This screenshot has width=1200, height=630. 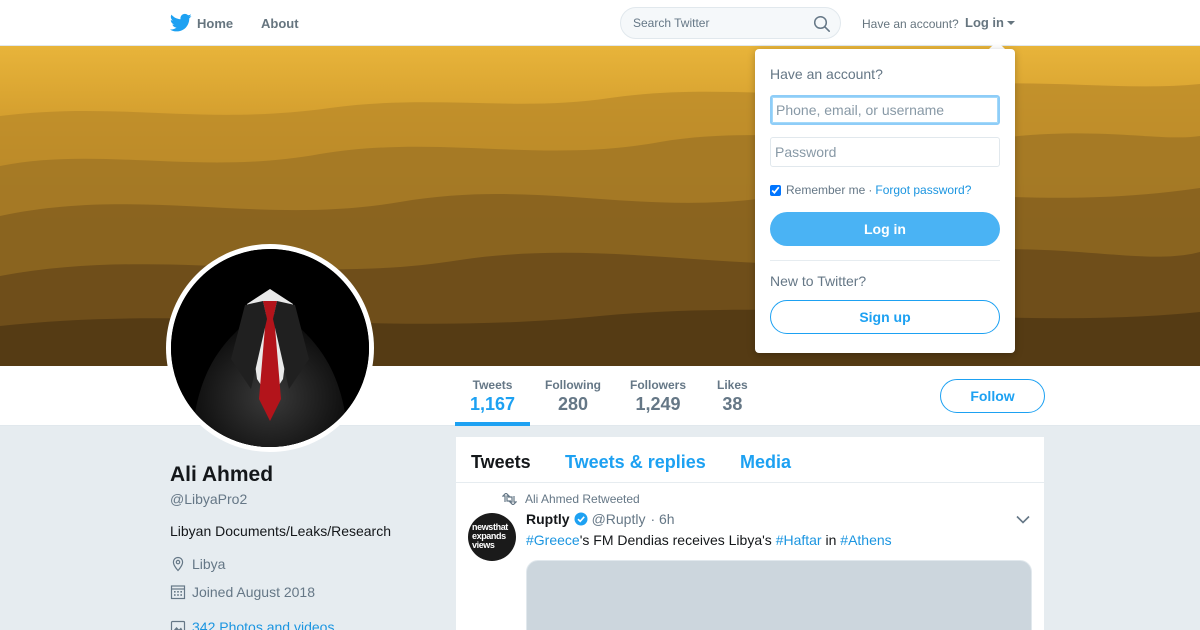 What do you see at coordinates (662, 519) in the screenshot?
I see `tweet-timestamp: · 6h` at bounding box center [662, 519].